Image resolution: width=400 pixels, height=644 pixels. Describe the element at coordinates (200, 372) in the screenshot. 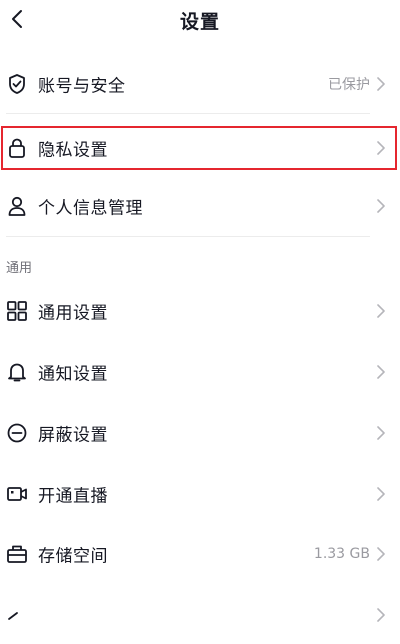

I see `menu-item-notification-settings: 通知设置` at that location.